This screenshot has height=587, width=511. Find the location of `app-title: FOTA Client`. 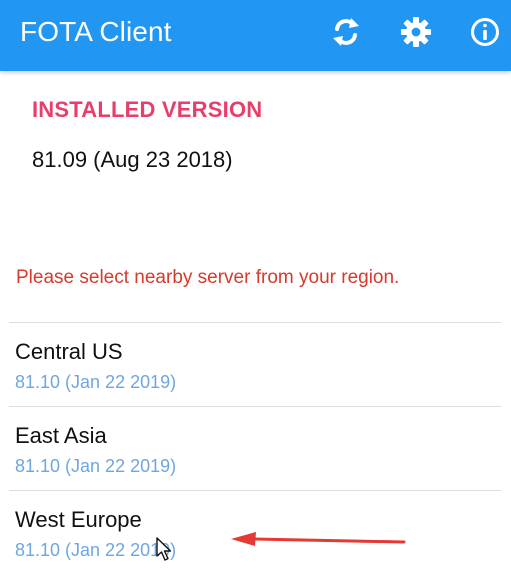

app-title: FOTA Client is located at coordinates (96, 31).